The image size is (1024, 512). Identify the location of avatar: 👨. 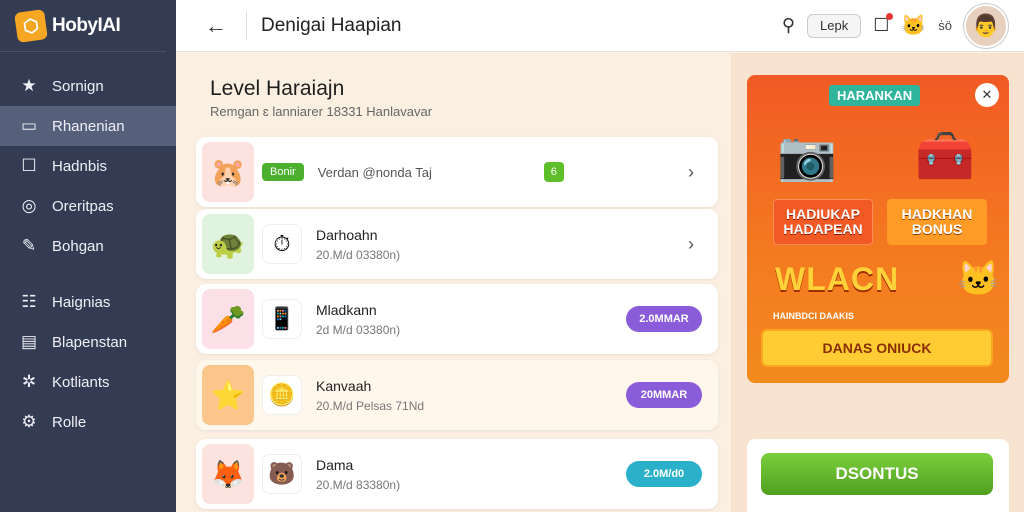
(986, 25).